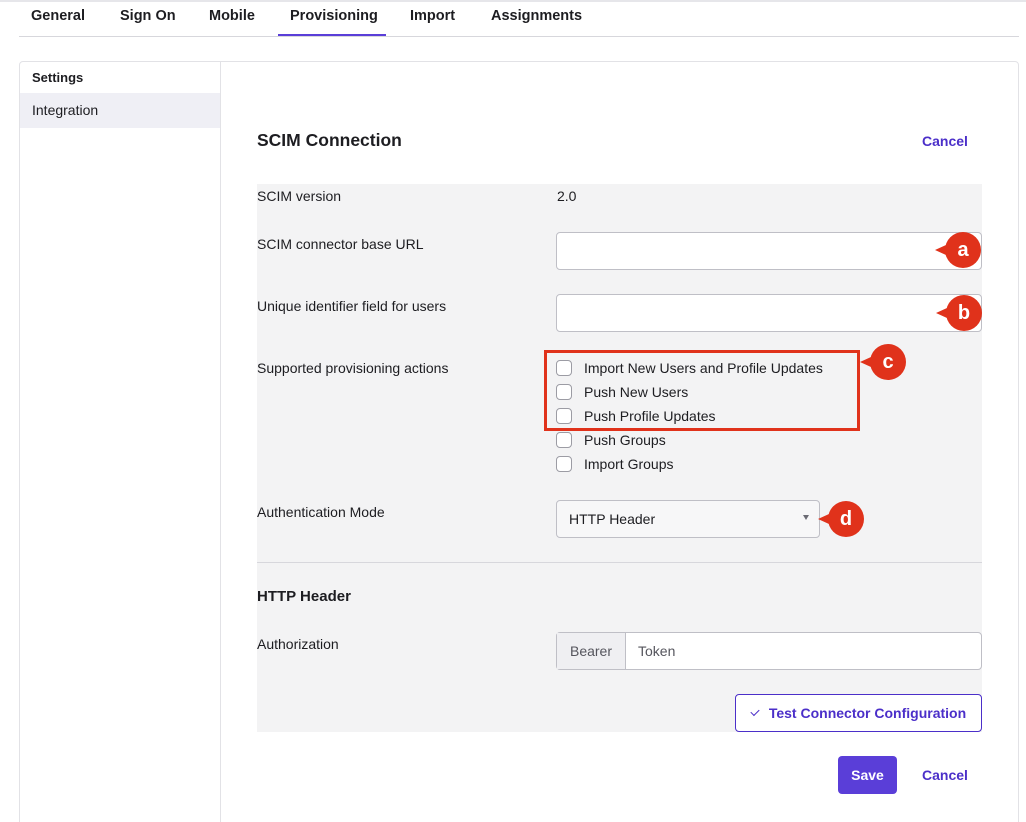 The height and width of the screenshot is (822, 1026). What do you see at coordinates (58, 16) in the screenshot?
I see `tab-general: General` at bounding box center [58, 16].